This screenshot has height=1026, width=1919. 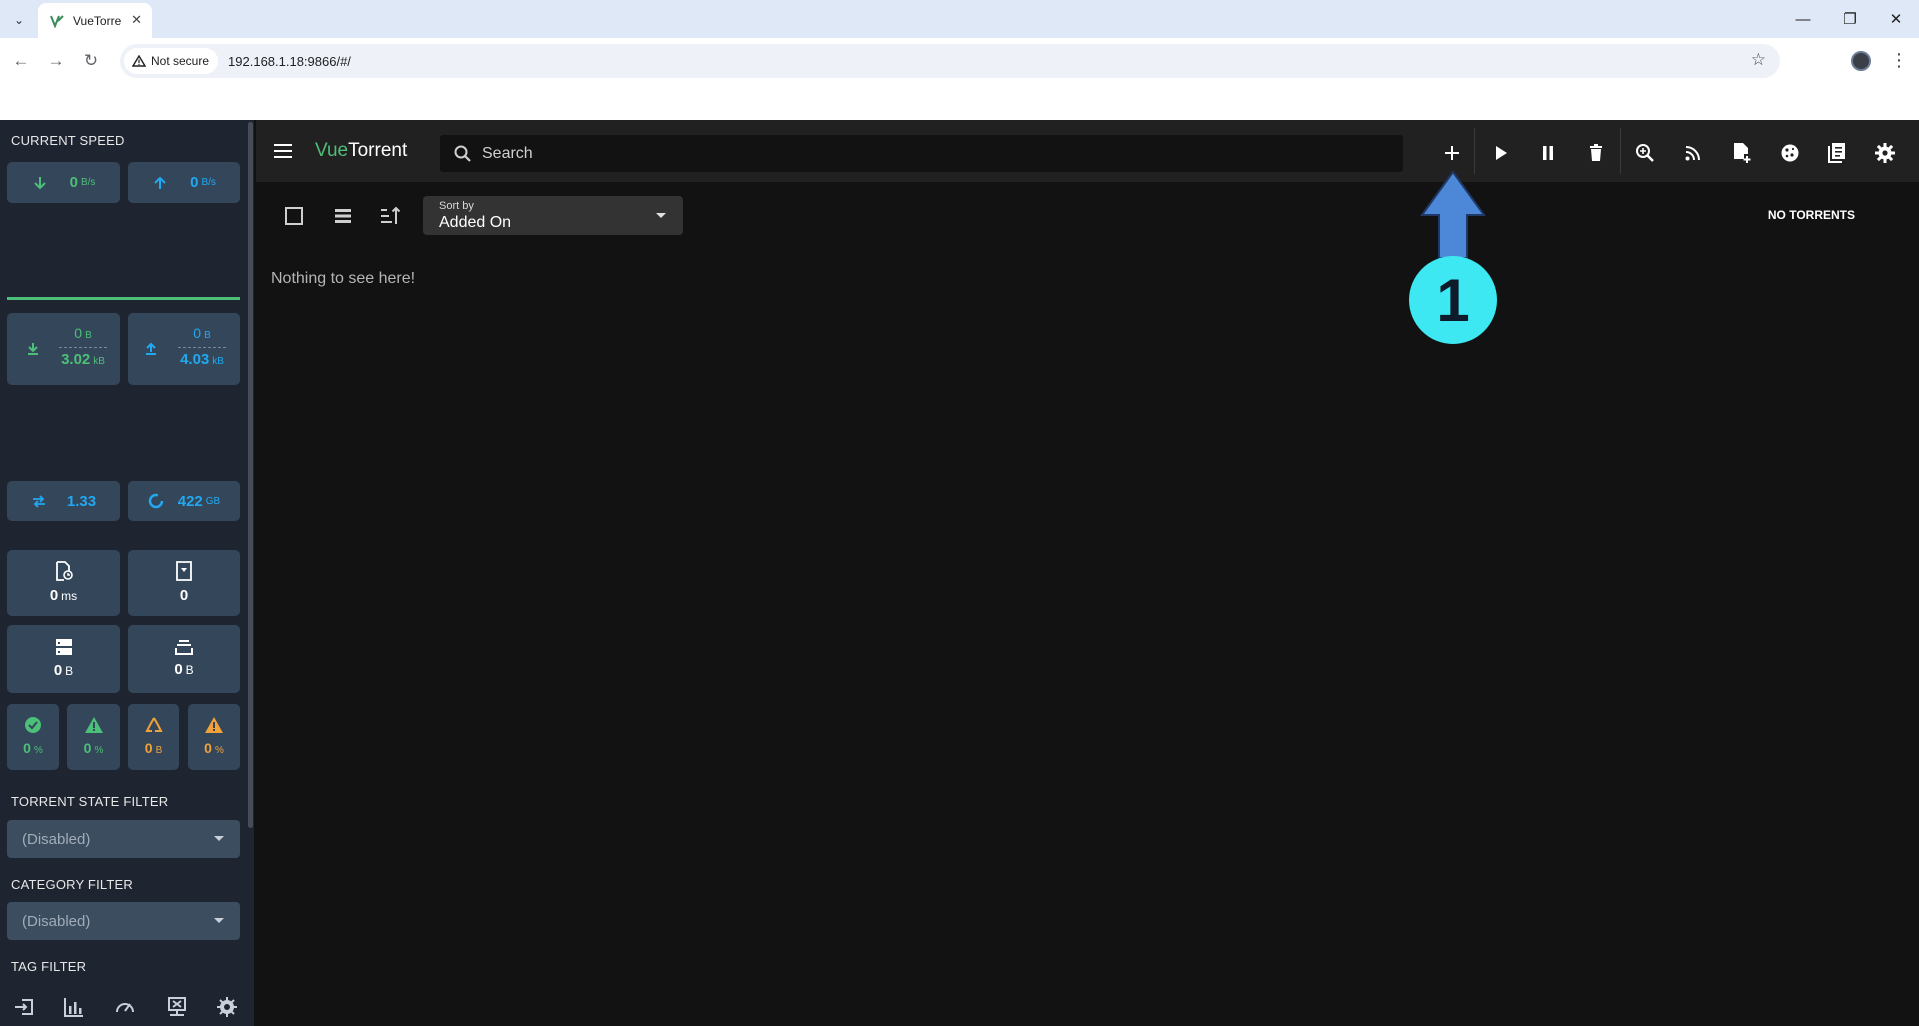 What do you see at coordinates (959, 19) in the screenshot?
I see `browser-tab-strip: ⌄ VueTorre ✕ — ❐ ✕` at bounding box center [959, 19].